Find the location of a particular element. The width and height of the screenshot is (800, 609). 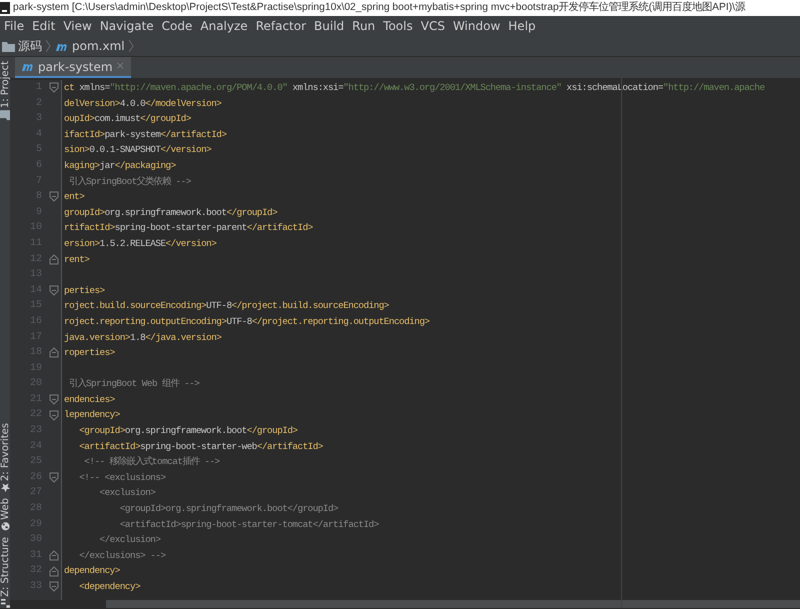

menu-item: Edit is located at coordinates (44, 26).